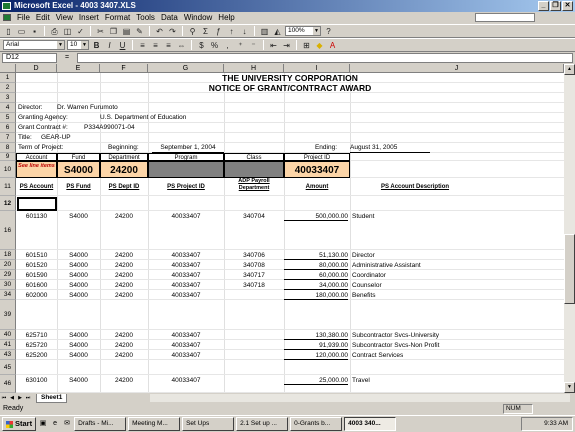 The image size is (575, 432). I want to click on menu-view: View, so click(64, 17).